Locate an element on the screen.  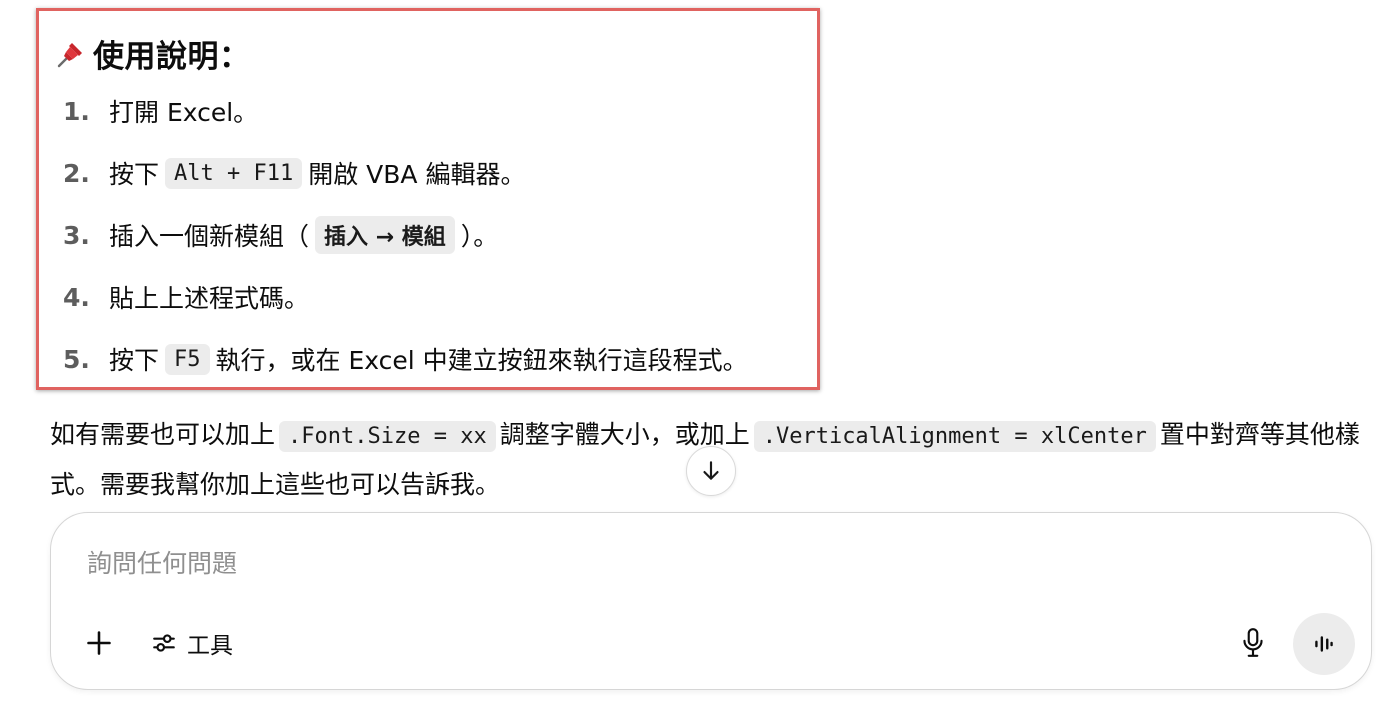
instructions-heading: 使用說明： is located at coordinates (153, 53).